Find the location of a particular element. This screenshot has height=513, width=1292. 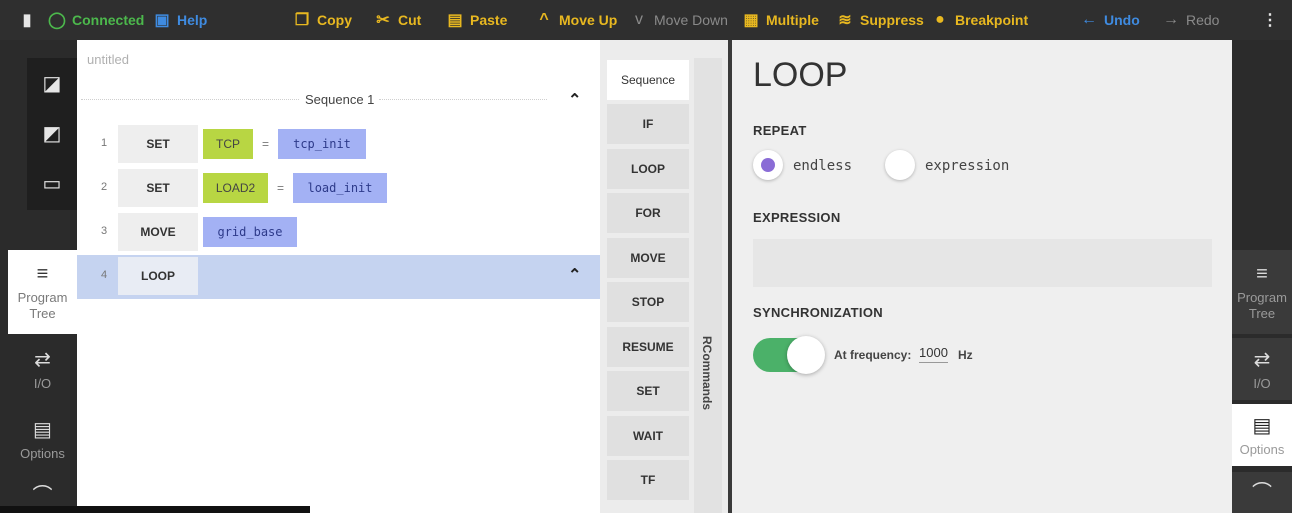

multiple-button: ▦ Multiple is located at coordinates (780, 20).